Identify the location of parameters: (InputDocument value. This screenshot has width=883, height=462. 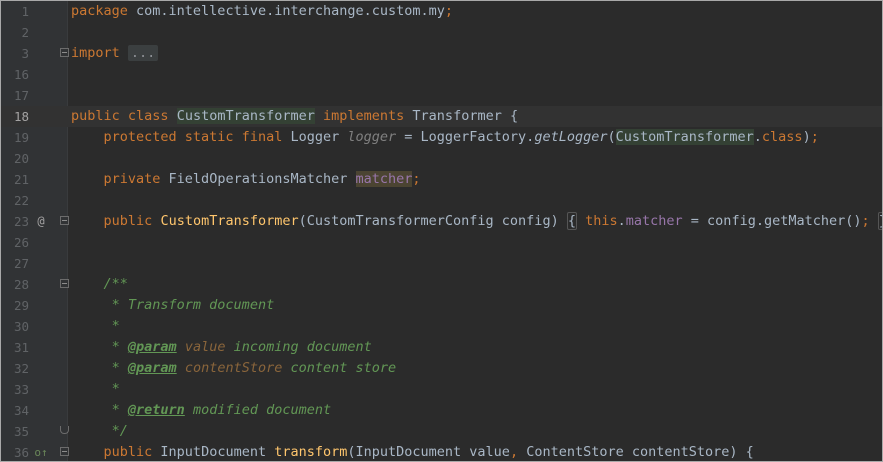
(428, 452).